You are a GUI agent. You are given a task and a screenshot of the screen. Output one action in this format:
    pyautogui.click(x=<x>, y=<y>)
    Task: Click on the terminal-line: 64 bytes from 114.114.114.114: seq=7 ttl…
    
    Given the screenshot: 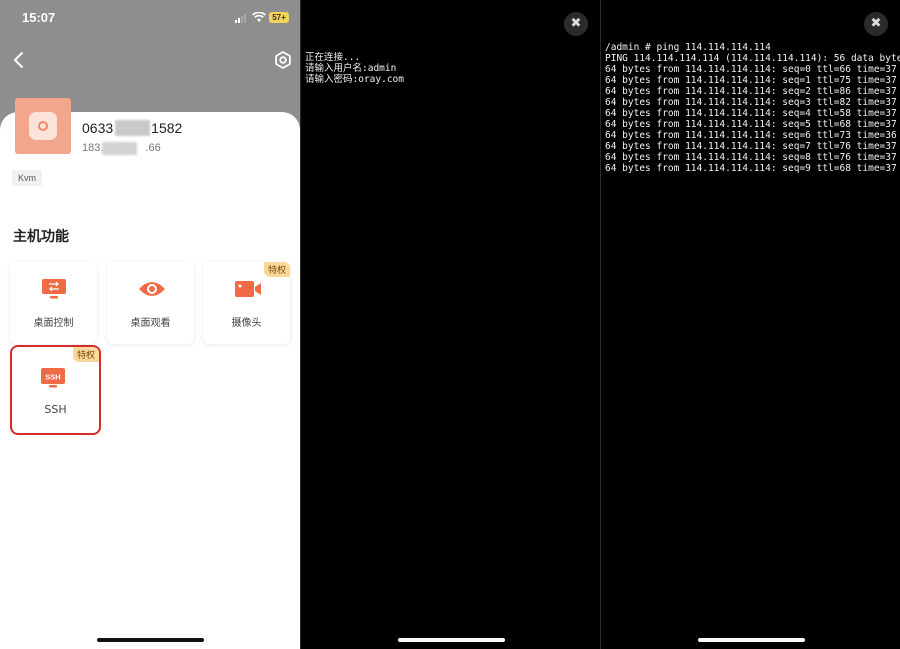 What is the action you would take?
    pyautogui.click(x=751, y=146)
    